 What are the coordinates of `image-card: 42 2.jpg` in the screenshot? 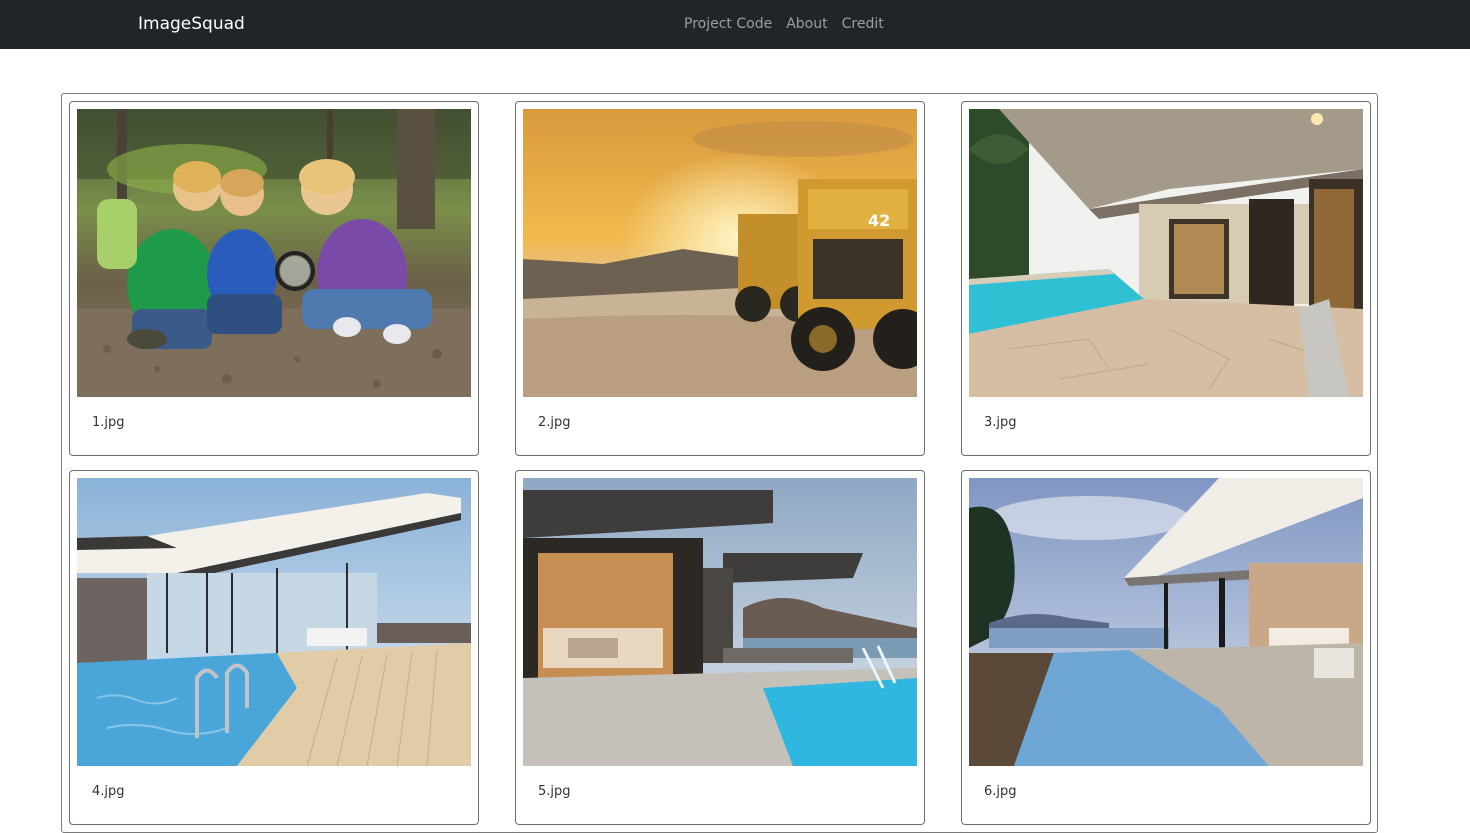 It's located at (720, 278).